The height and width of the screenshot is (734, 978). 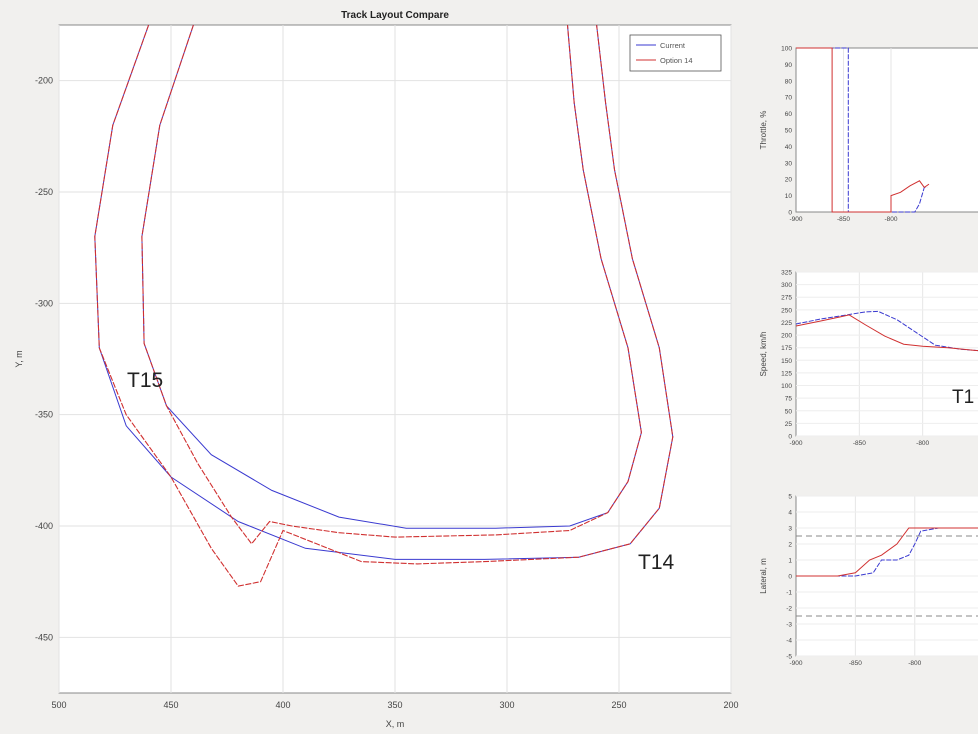 I want to click on x-tick-label: 500, so click(x=58, y=705).